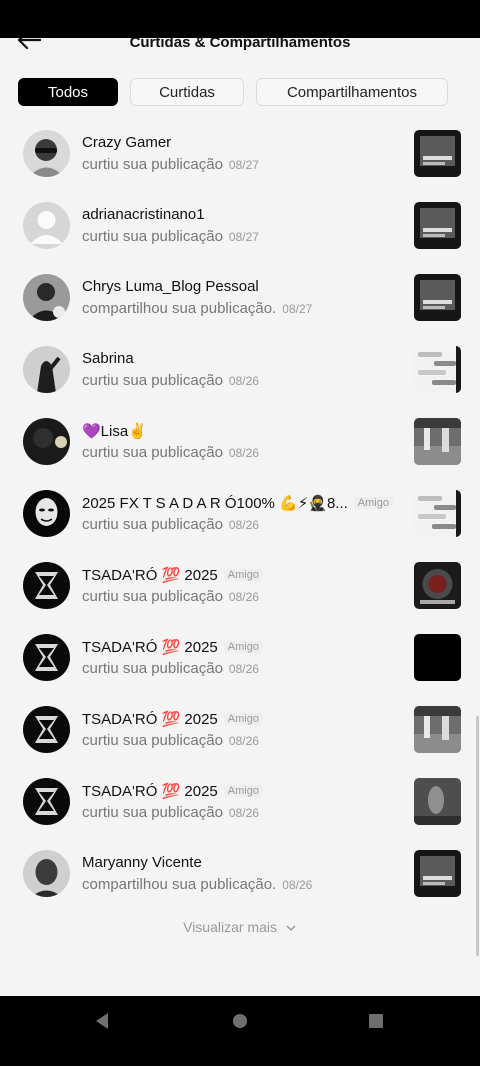 Image resolution: width=480 pixels, height=1066 pixels. I want to click on nav-back-icon, so click(102, 1021).